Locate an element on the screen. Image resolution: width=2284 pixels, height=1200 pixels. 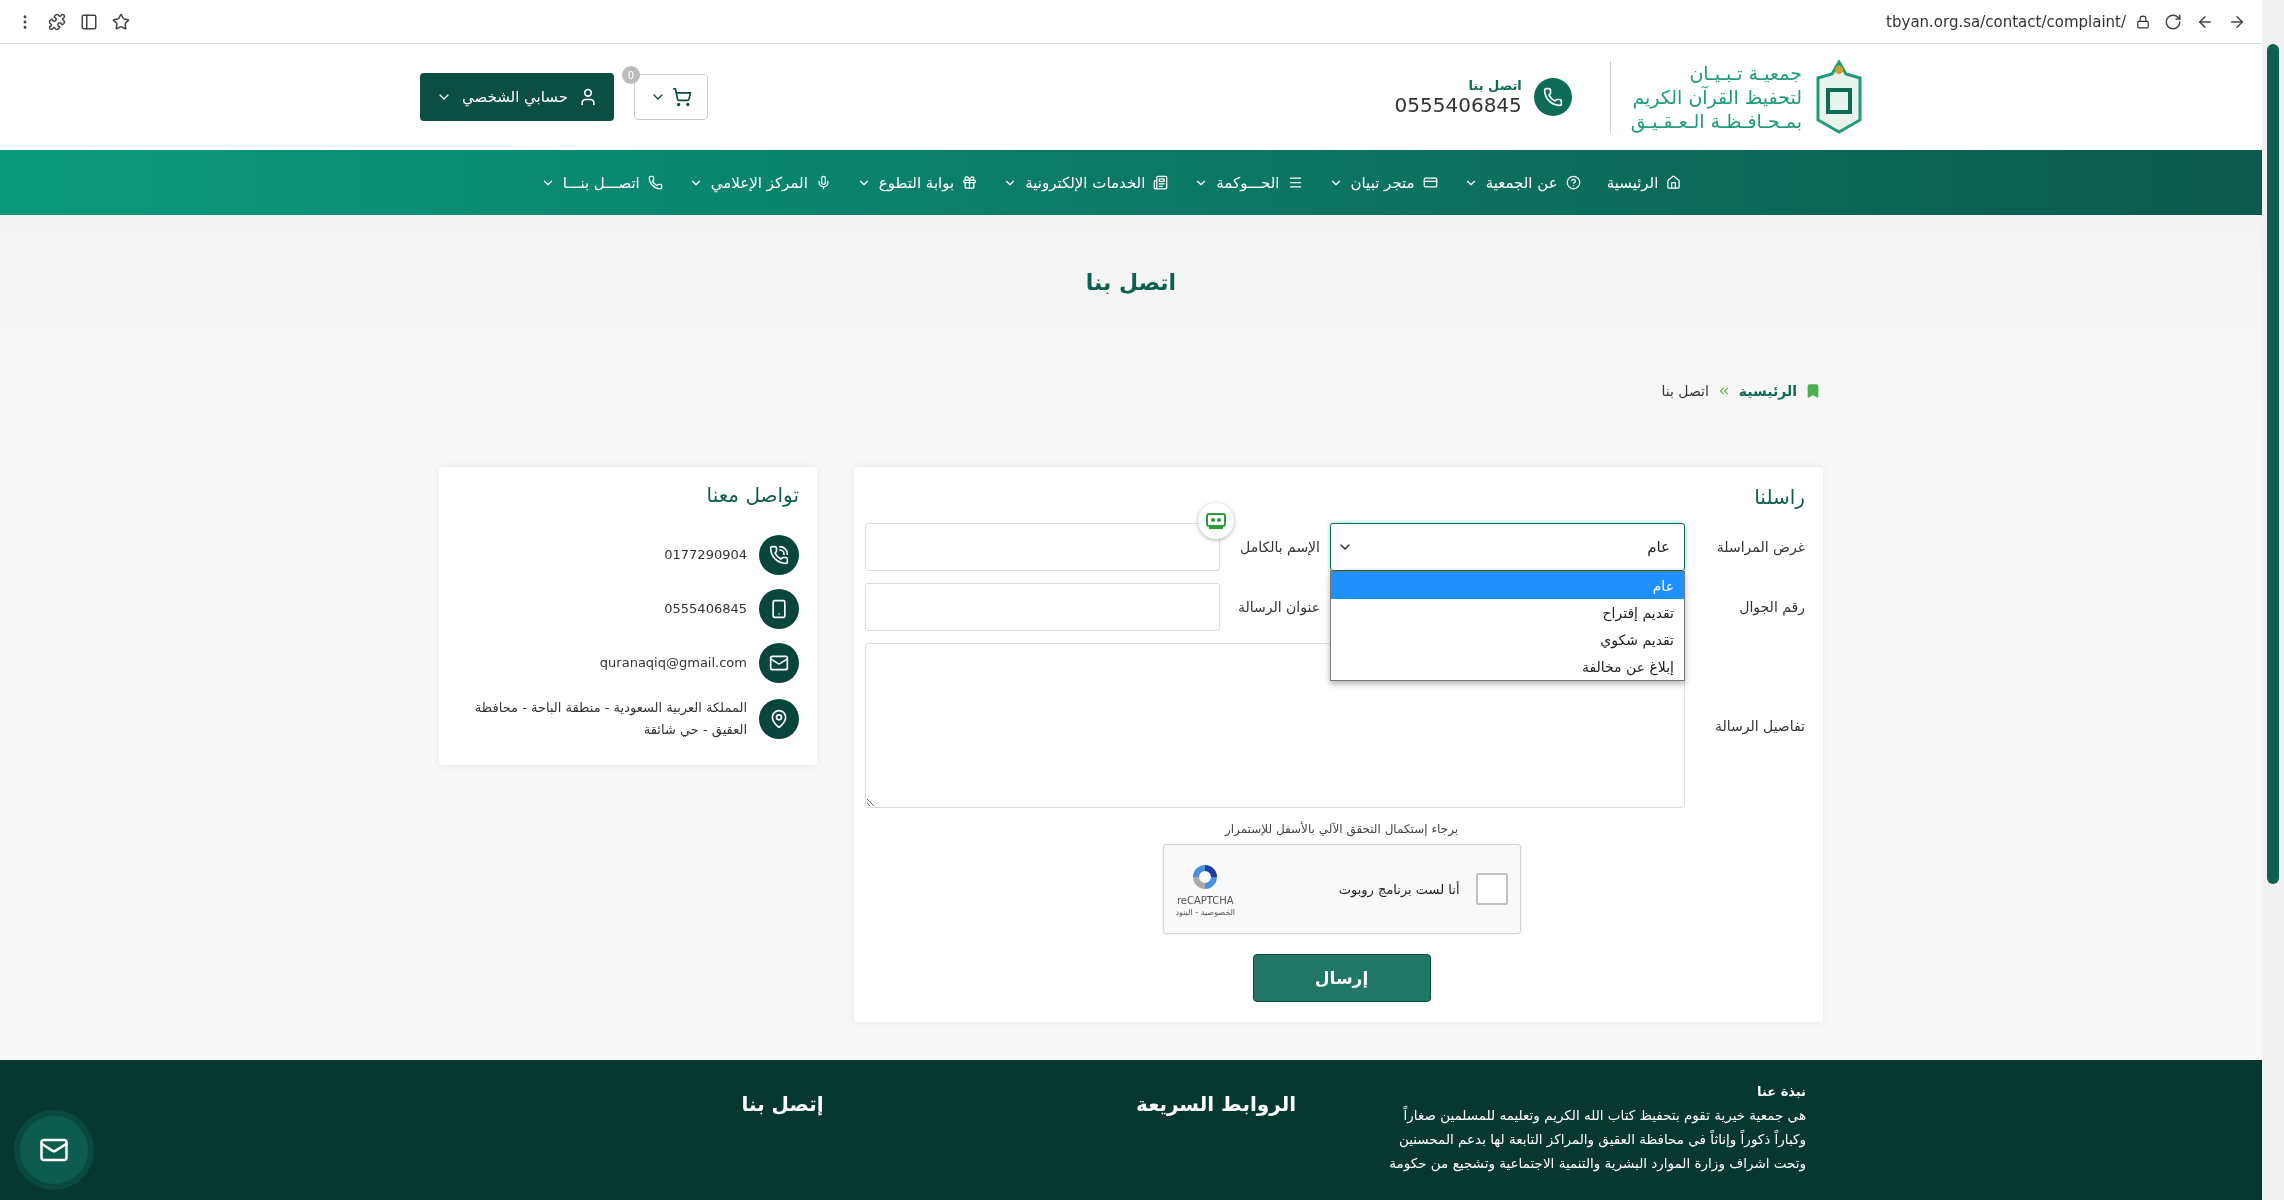
address-bar: tbyan.org.sa/contact/complaint/ is located at coordinates (2006, 21).